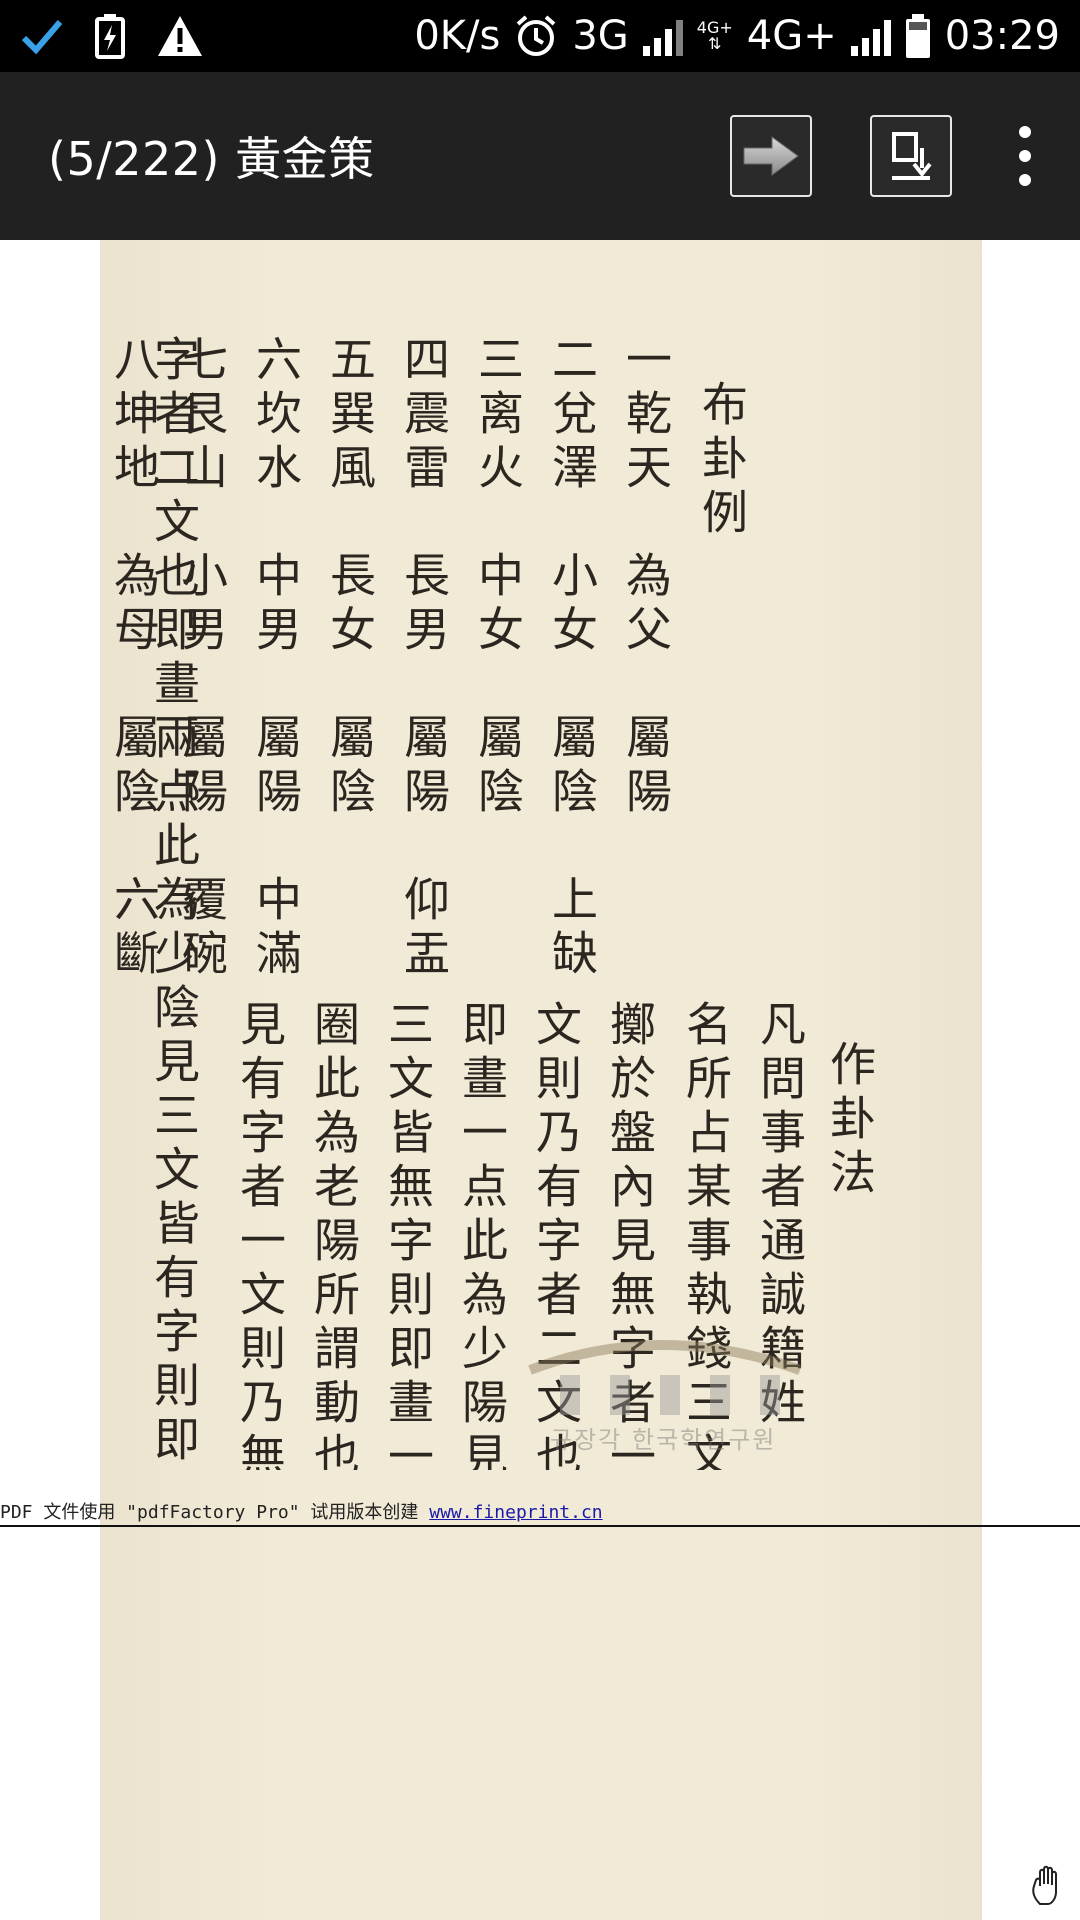  Describe the element at coordinates (334, 1235) in the screenshot. I see `text-line: 圈此為老陽所謂動也` at that location.